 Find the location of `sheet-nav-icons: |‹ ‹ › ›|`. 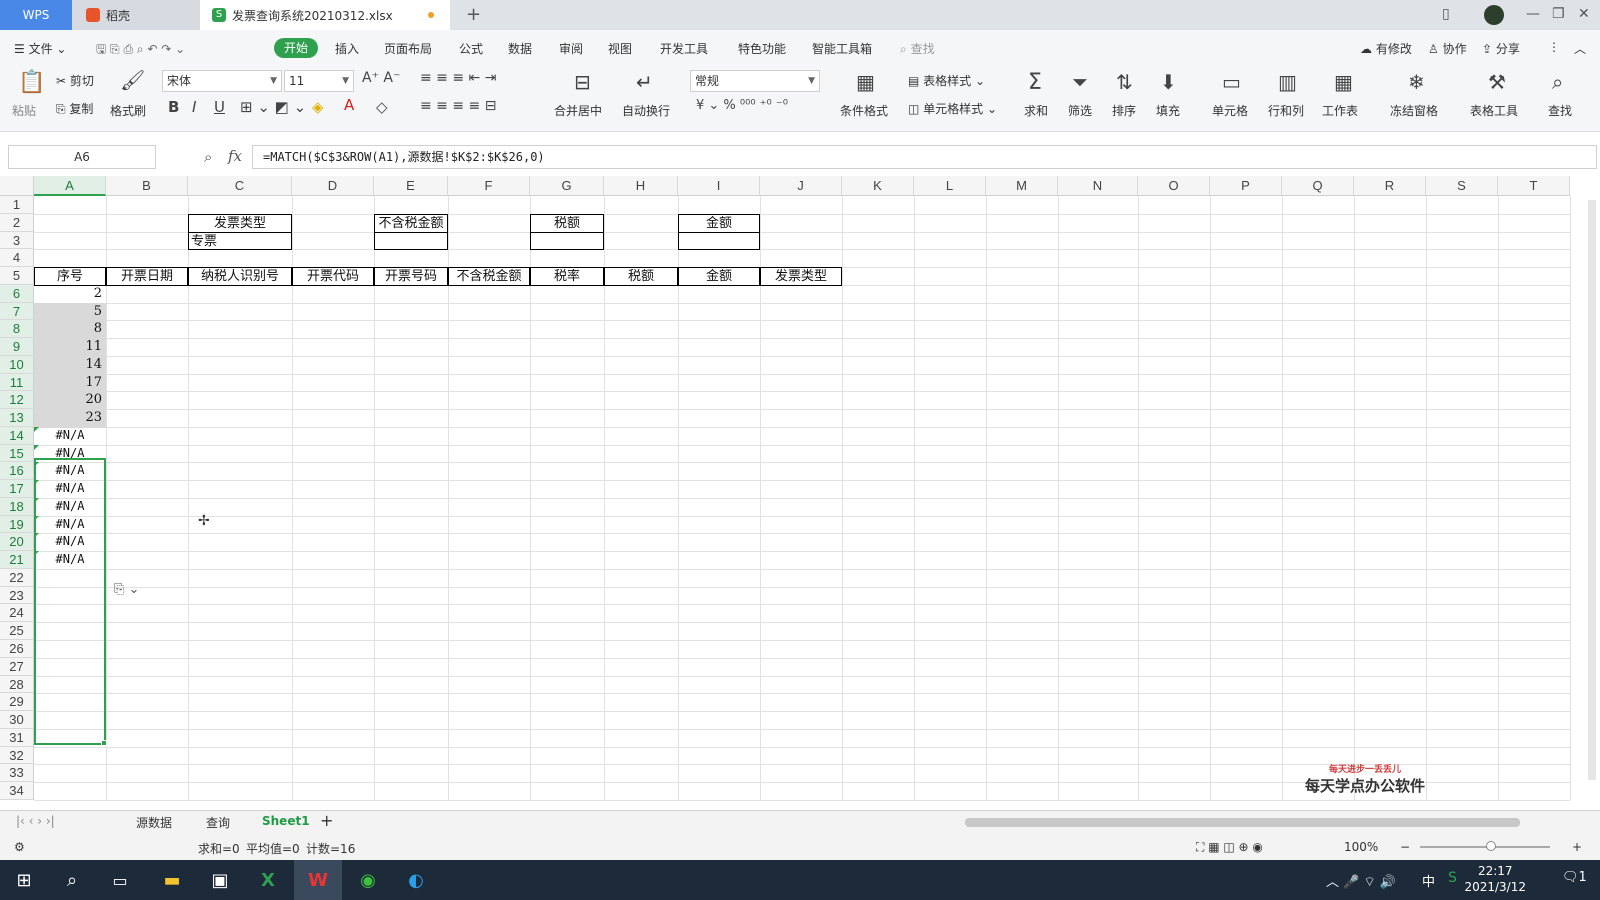

sheet-nav-icons: |‹ ‹ › ›| is located at coordinates (35, 821).